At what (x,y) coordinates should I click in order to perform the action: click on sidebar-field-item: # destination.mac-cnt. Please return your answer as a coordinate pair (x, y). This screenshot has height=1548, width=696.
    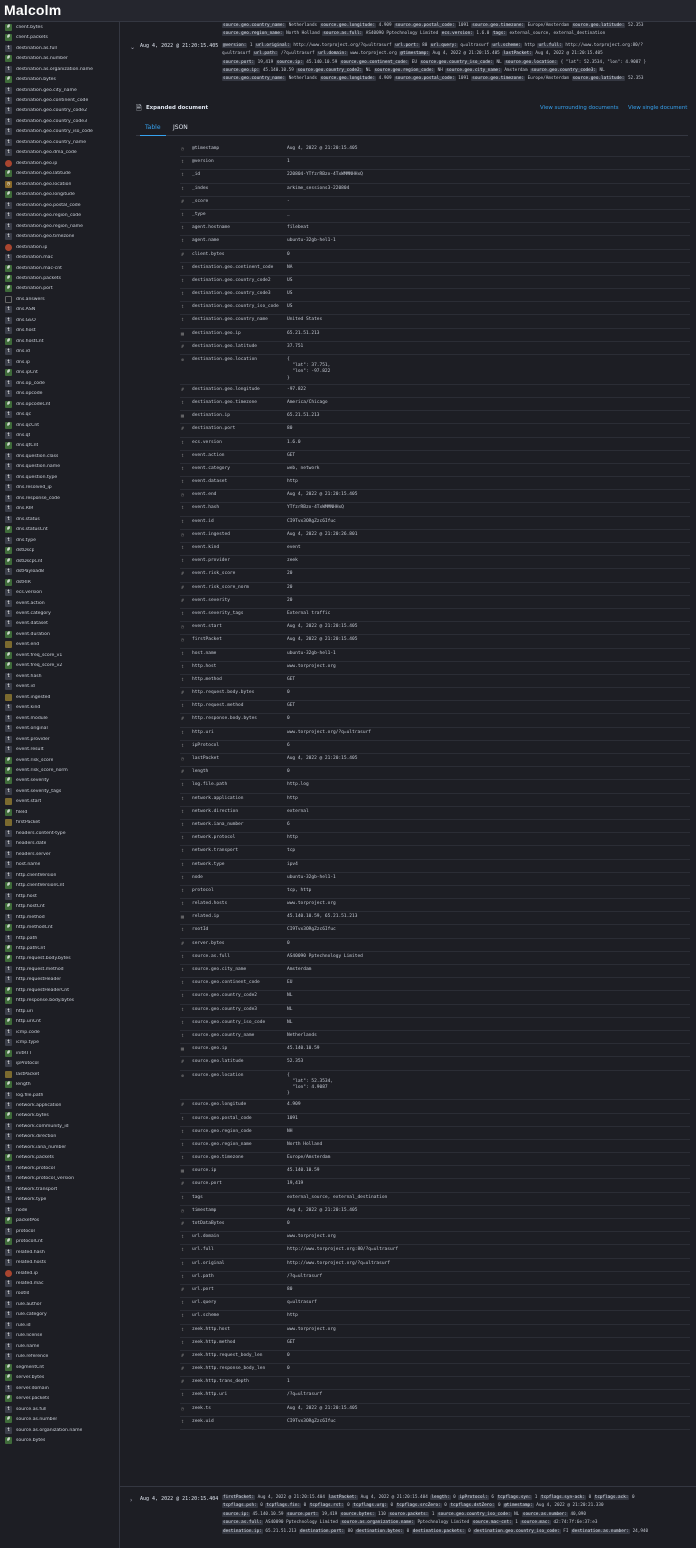
    Looking at the image, I should click on (59, 268).